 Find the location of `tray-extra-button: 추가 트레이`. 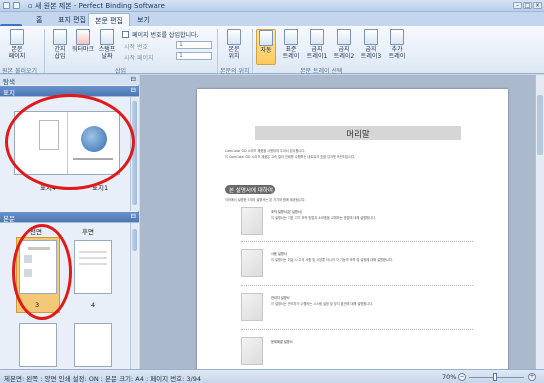

tray-extra-button: 추가 트레이 is located at coordinates (397, 44).